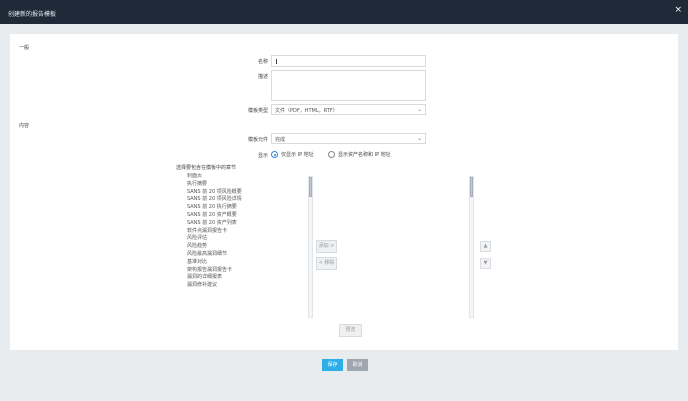 This screenshot has height=401, width=688. I want to click on section-general-label: 一般, so click(24, 48).